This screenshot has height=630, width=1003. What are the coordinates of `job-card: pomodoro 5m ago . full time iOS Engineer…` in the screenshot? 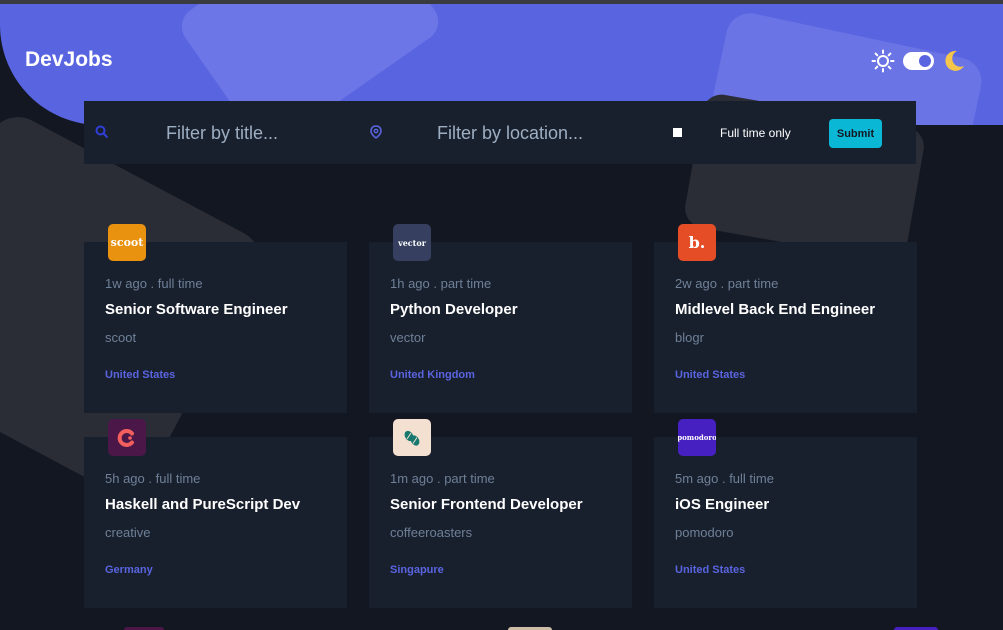 It's located at (785, 513).